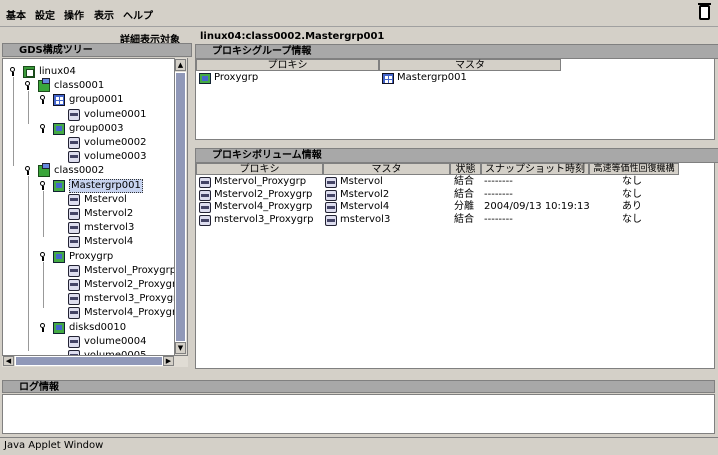 This screenshot has width=718, height=455. I want to click on tree-item-label: volume0002, so click(115, 142).